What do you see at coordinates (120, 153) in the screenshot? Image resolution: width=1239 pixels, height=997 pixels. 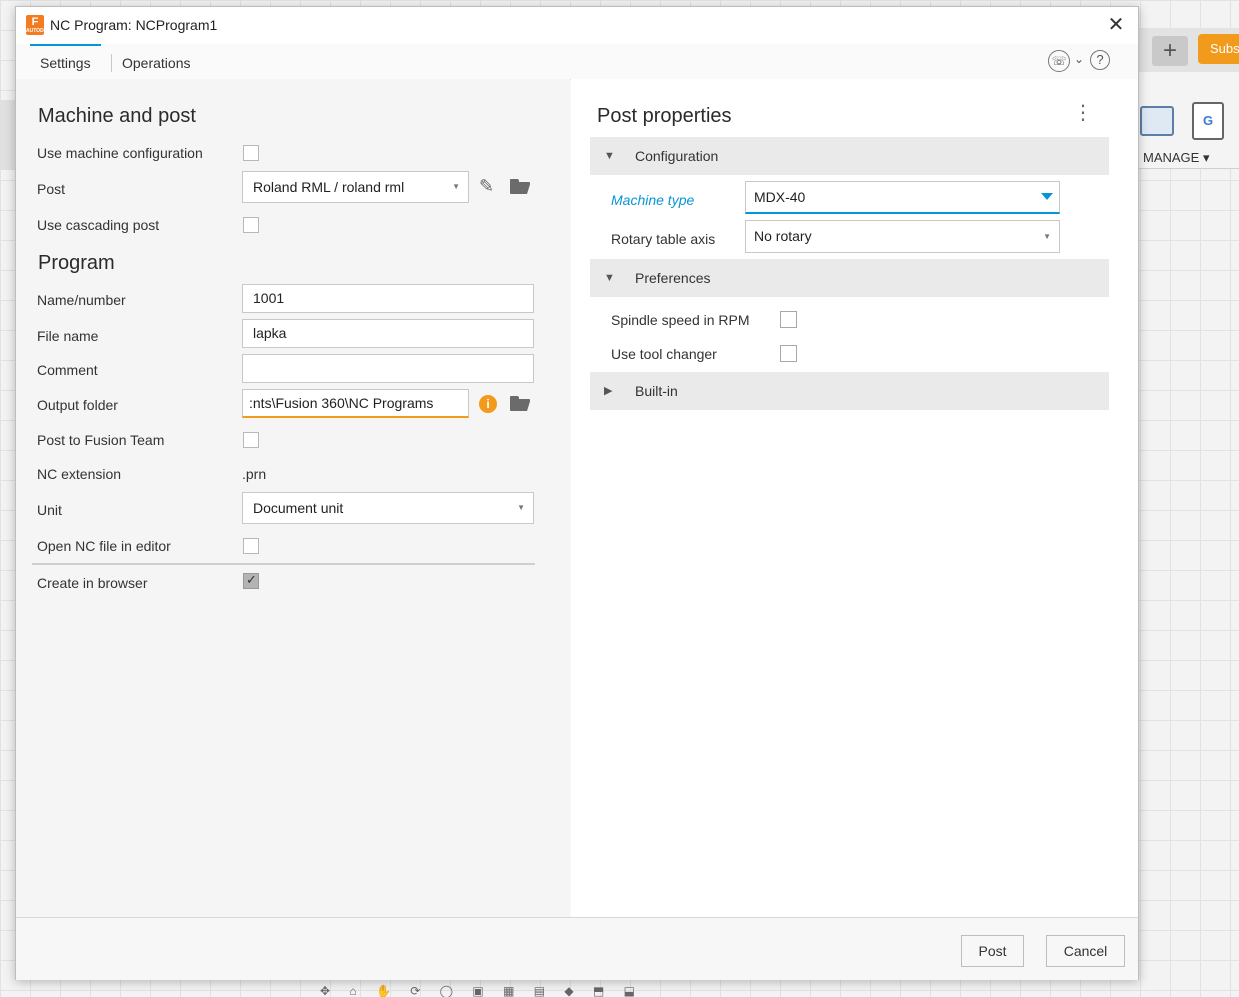 I see `use-machine-configuration-label: Use machine configuration` at bounding box center [120, 153].